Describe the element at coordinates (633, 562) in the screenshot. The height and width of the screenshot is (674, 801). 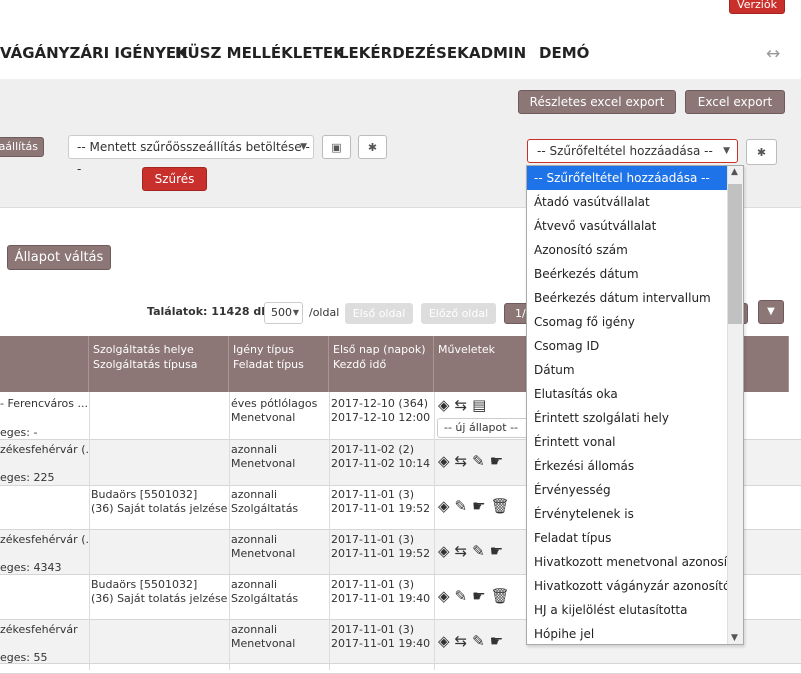
I see `dropdown-option: Hivatkozott menetvonal azonosító` at that location.